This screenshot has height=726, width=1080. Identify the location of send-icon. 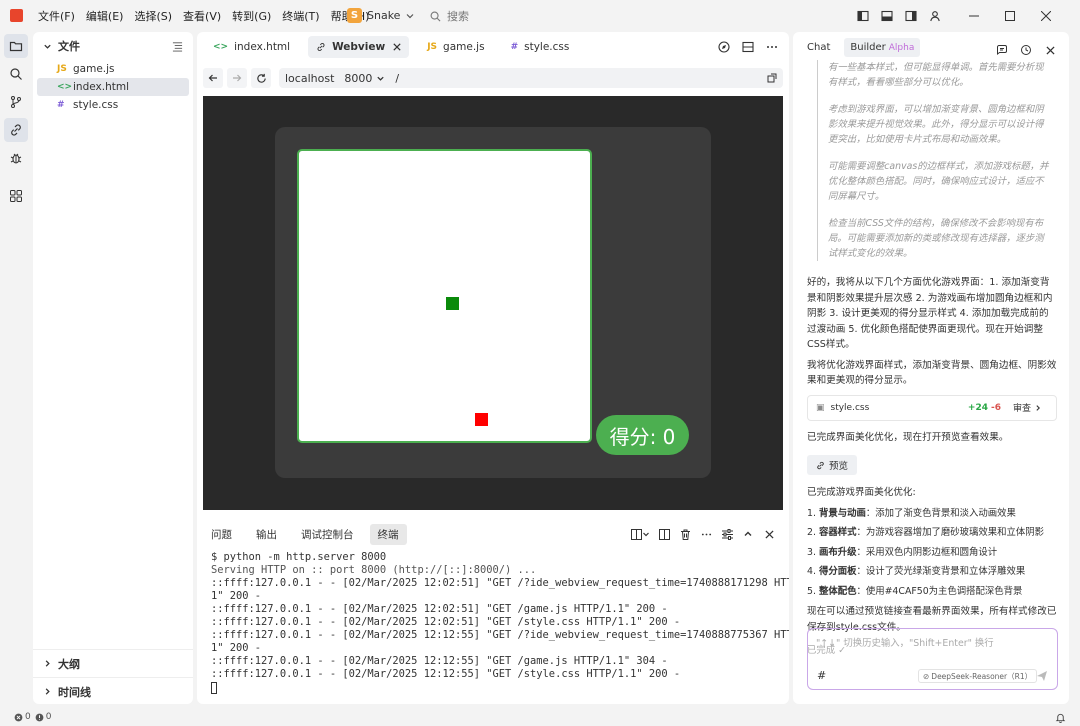
(1042, 676).